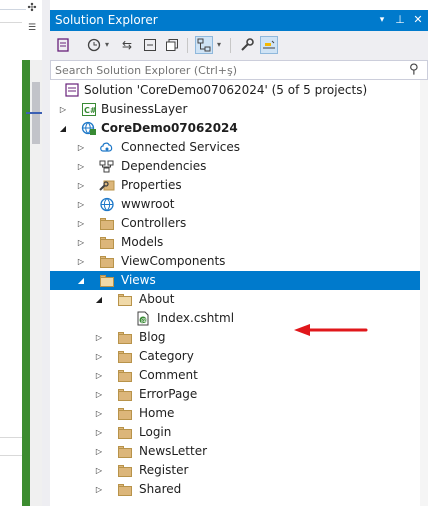 The image size is (428, 506). What do you see at coordinates (235, 356) in the screenshot?
I see `tree-node-category: ▷ Category` at bounding box center [235, 356].